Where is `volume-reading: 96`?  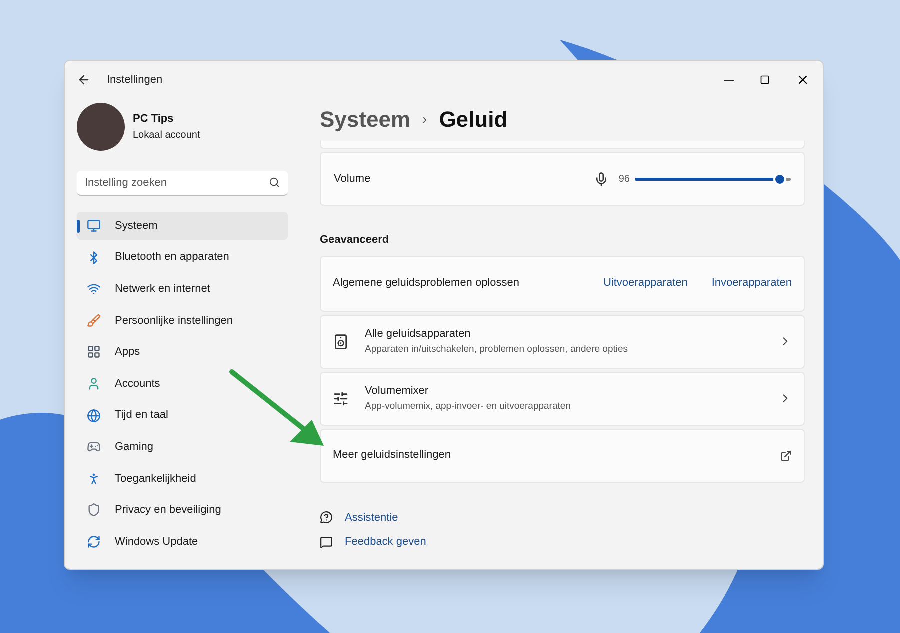
volume-reading: 96 is located at coordinates (624, 179).